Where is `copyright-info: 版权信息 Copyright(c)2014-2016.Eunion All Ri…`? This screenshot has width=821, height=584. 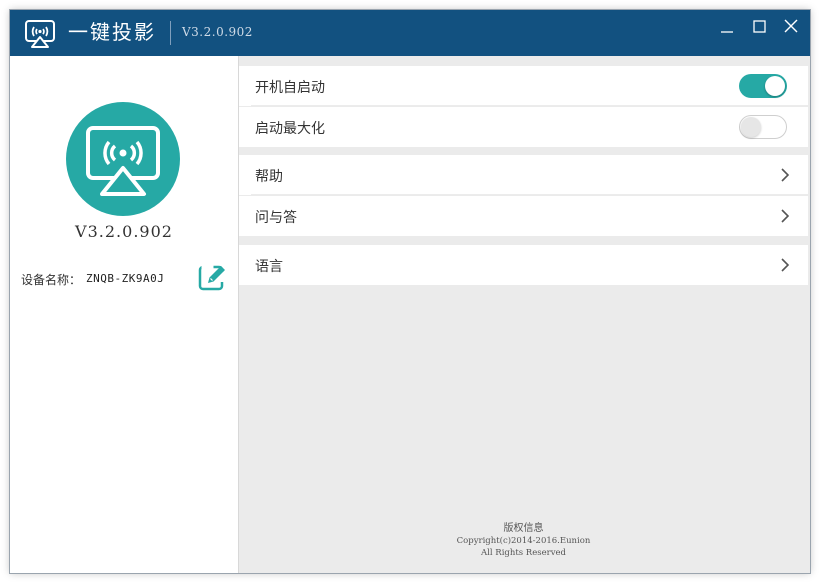 copyright-info: 版权信息 Copyright(c)2014-2016.Eunion All Ri… is located at coordinates (523, 540).